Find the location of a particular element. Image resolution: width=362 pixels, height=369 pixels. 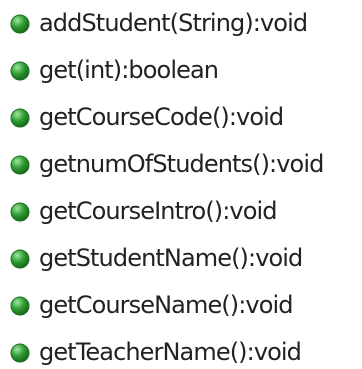

method-item-getstudentname: getStudentName():void is located at coordinates (181, 258).